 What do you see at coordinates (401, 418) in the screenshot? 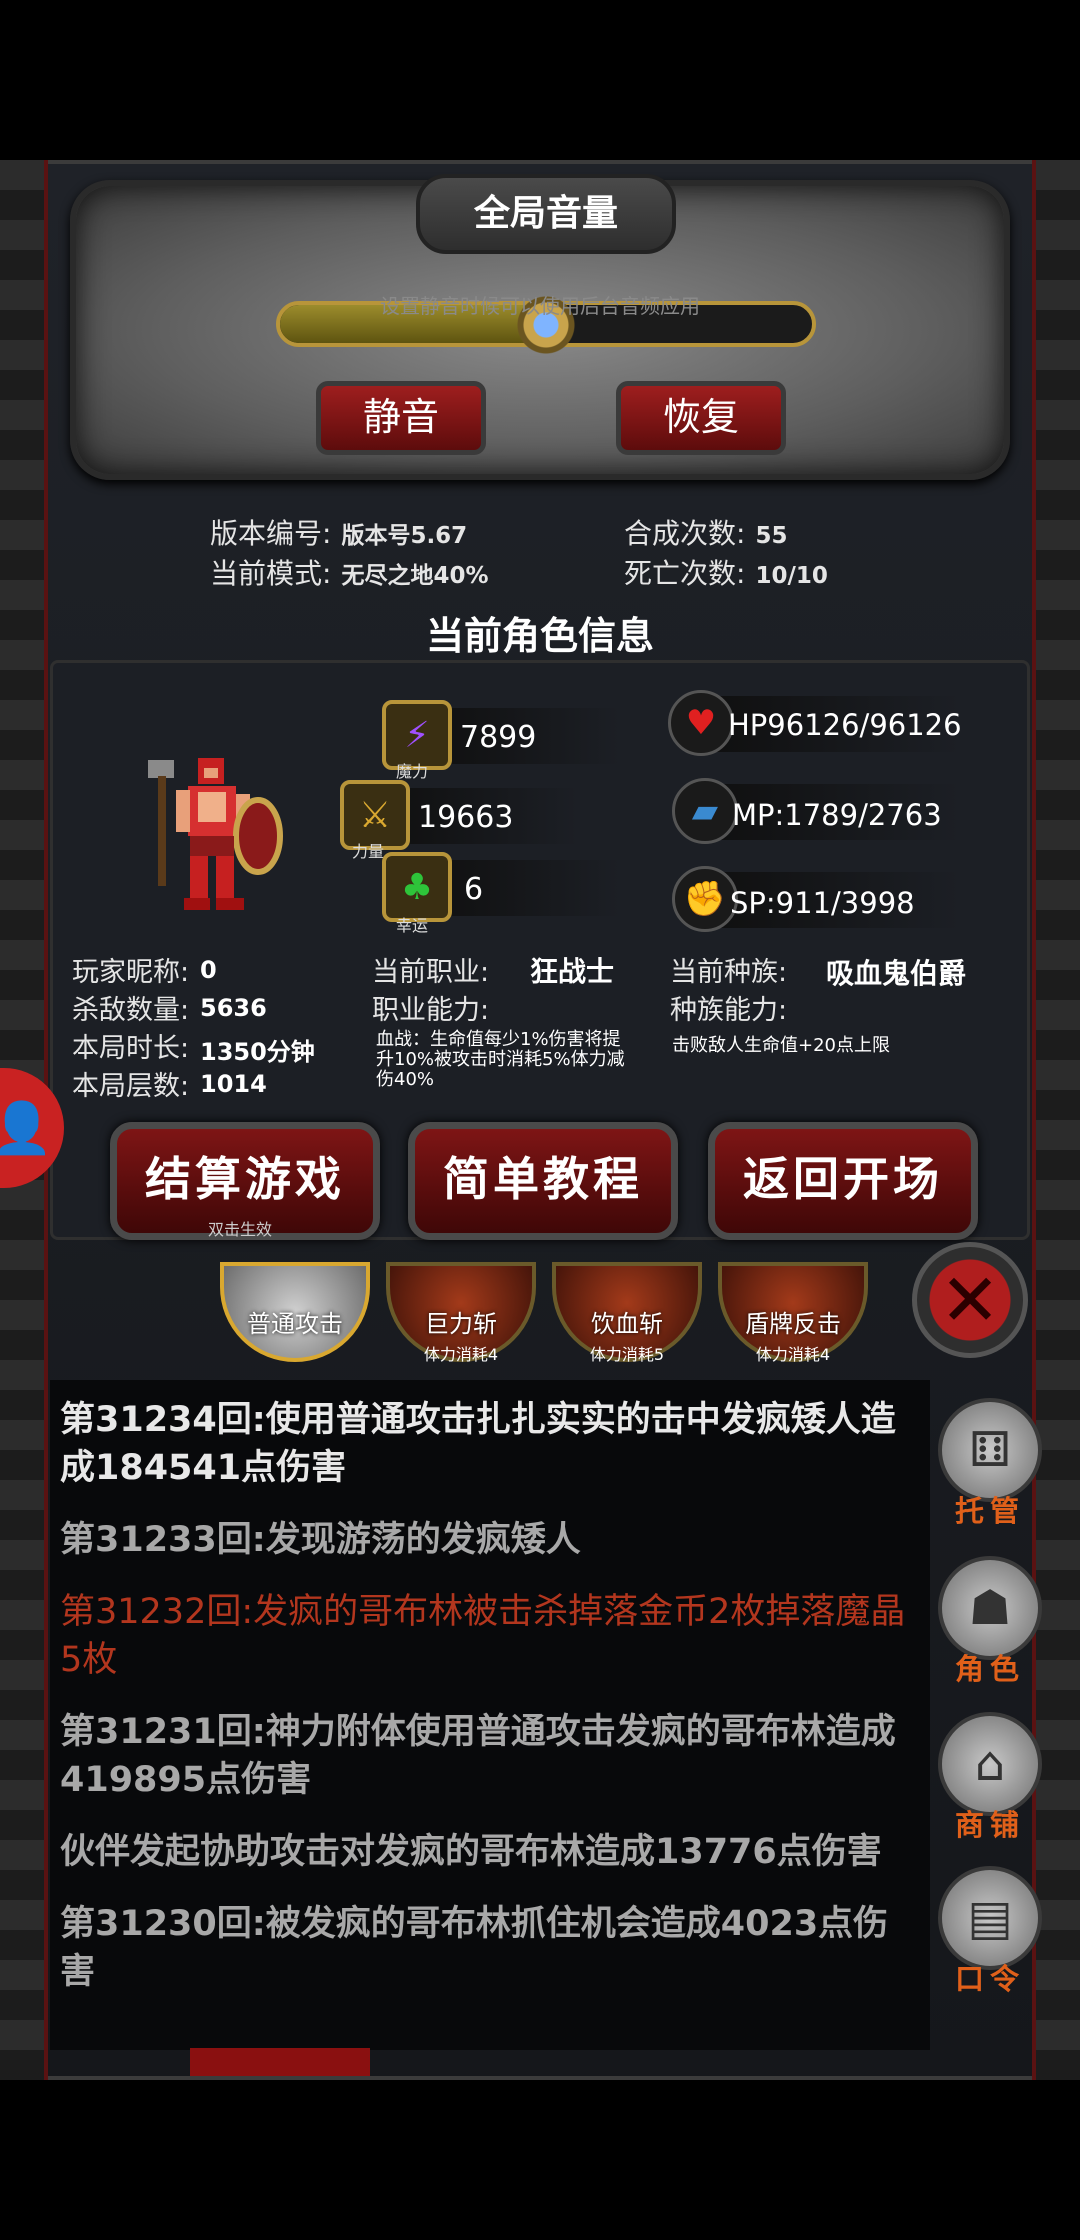
I see `mute-button: 静音` at bounding box center [401, 418].